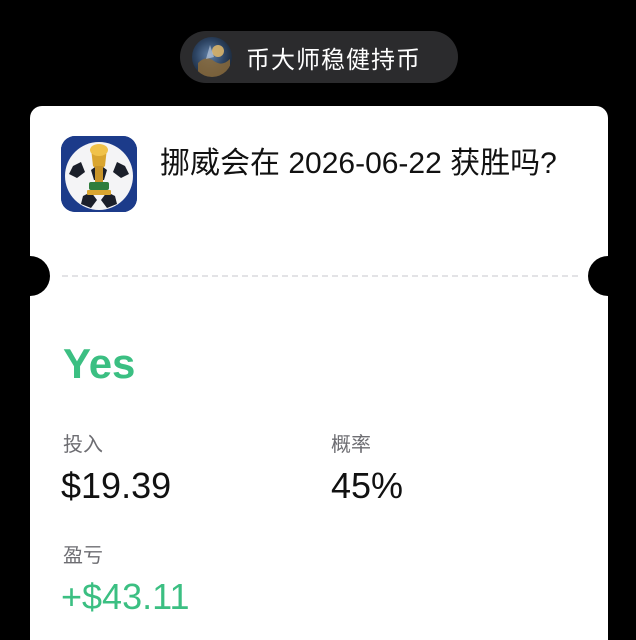  I want to click on stake-value: $19.39, so click(116, 485).